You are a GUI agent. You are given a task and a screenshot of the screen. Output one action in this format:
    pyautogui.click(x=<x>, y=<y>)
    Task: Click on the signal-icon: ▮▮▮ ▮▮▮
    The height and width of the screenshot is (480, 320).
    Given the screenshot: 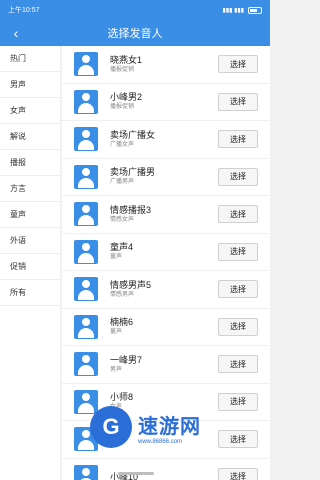 What is the action you would take?
    pyautogui.click(x=233, y=10)
    